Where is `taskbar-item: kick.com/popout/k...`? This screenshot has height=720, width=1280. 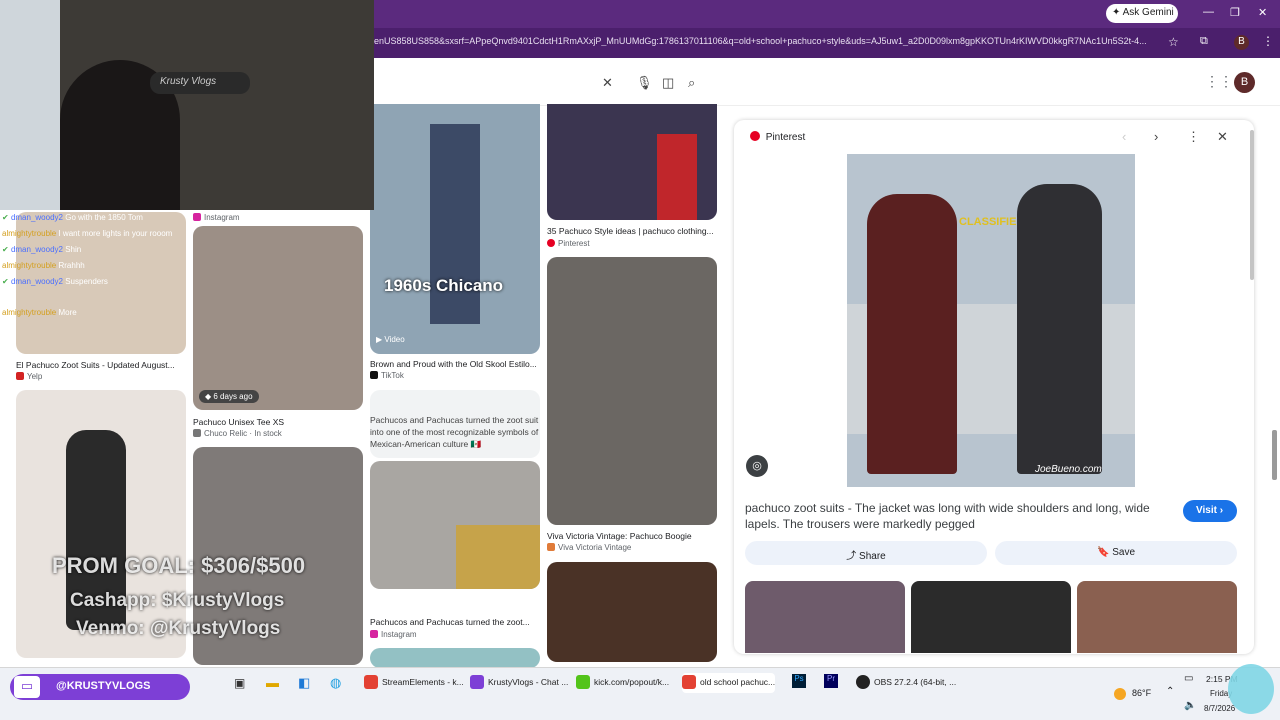
taskbar-item: kick.com/popout/k... is located at coordinates (622, 683).